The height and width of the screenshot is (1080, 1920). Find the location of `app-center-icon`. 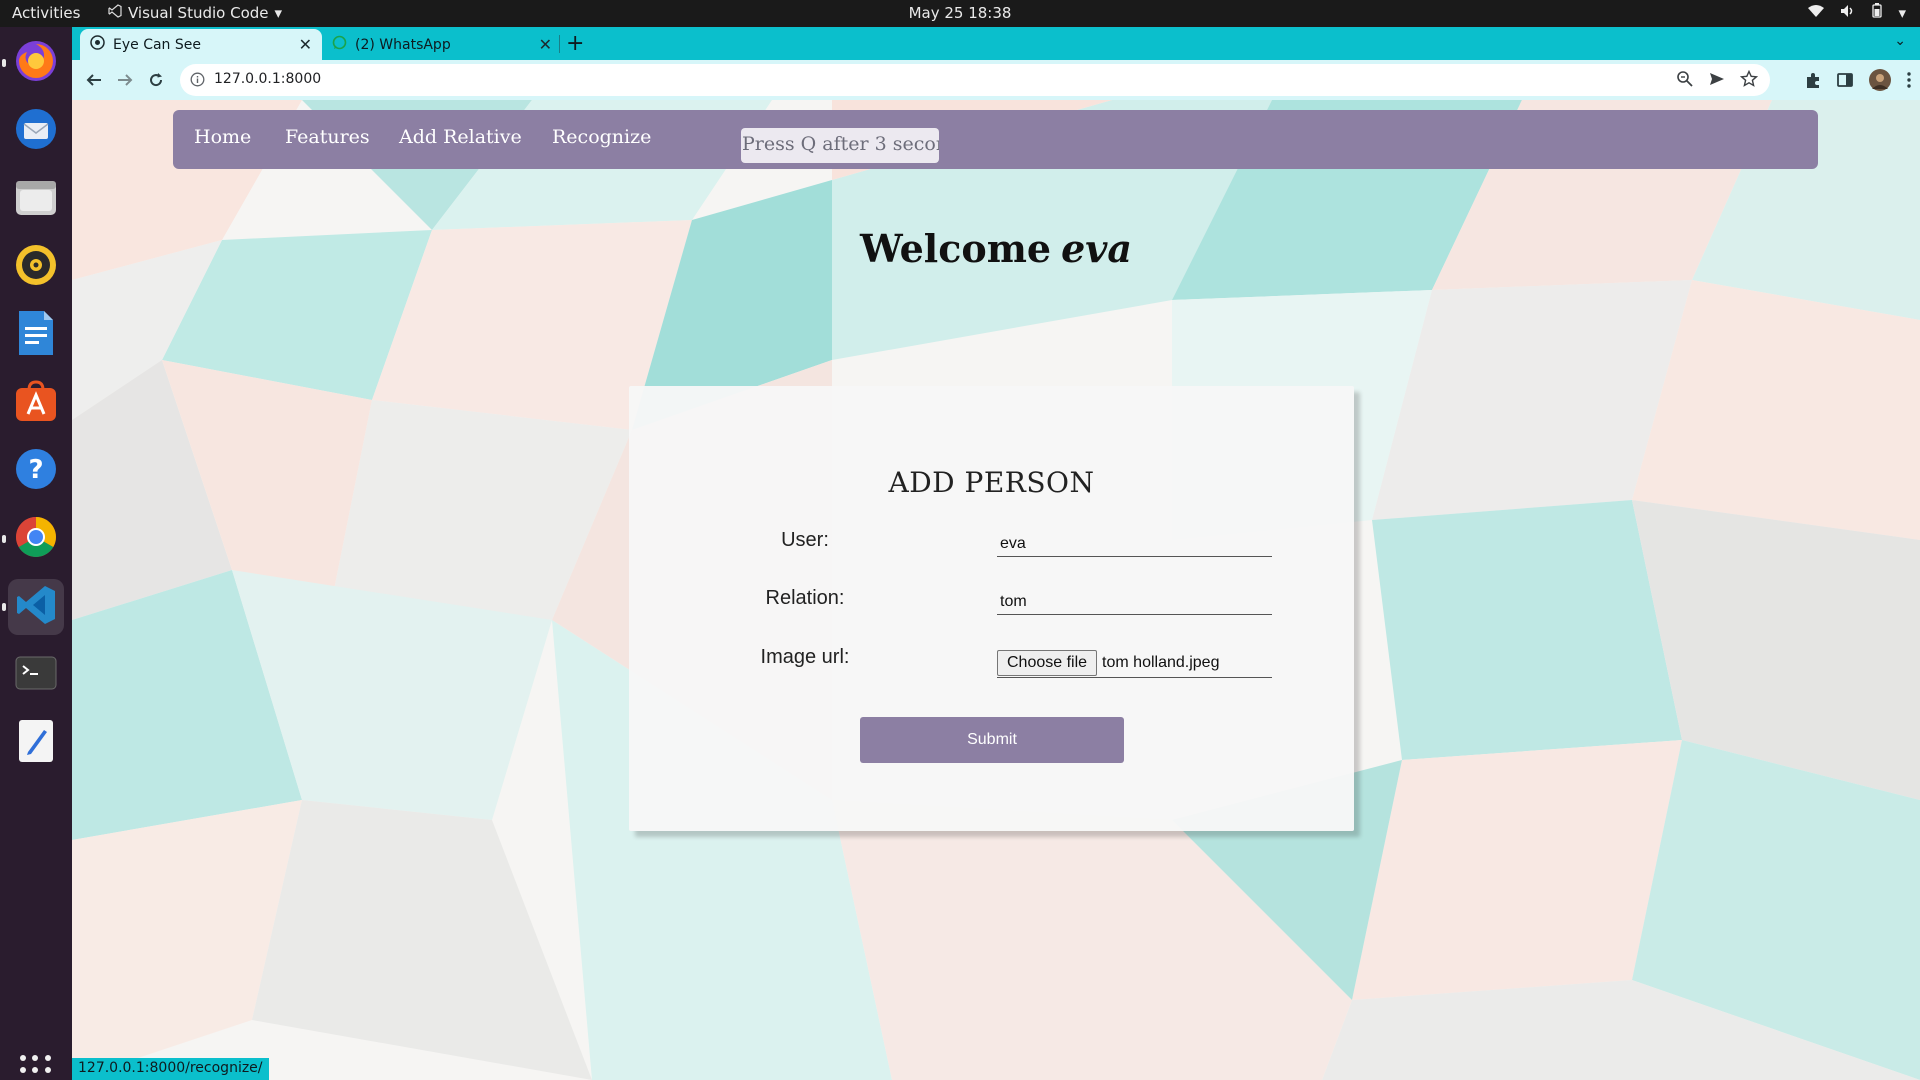

app-center-icon is located at coordinates (36, 403).